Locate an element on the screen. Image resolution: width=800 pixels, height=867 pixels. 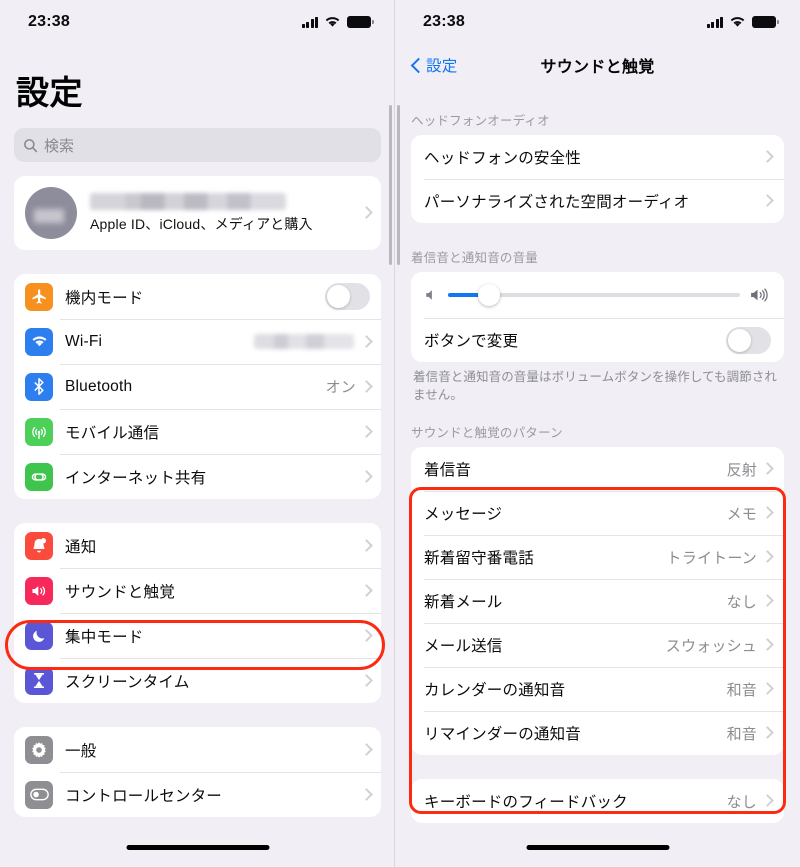
sidebar-item-sounds-haptics: サウンドと触覚 is located at coordinates (197, 590).